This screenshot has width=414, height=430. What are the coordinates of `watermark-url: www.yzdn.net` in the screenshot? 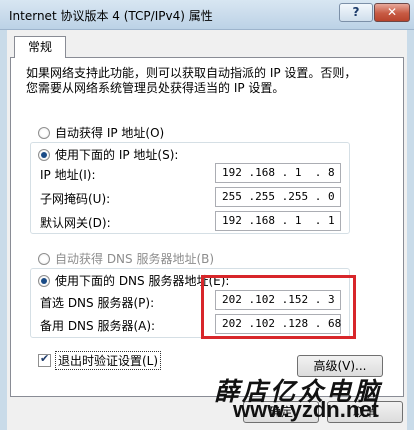 It's located at (306, 409).